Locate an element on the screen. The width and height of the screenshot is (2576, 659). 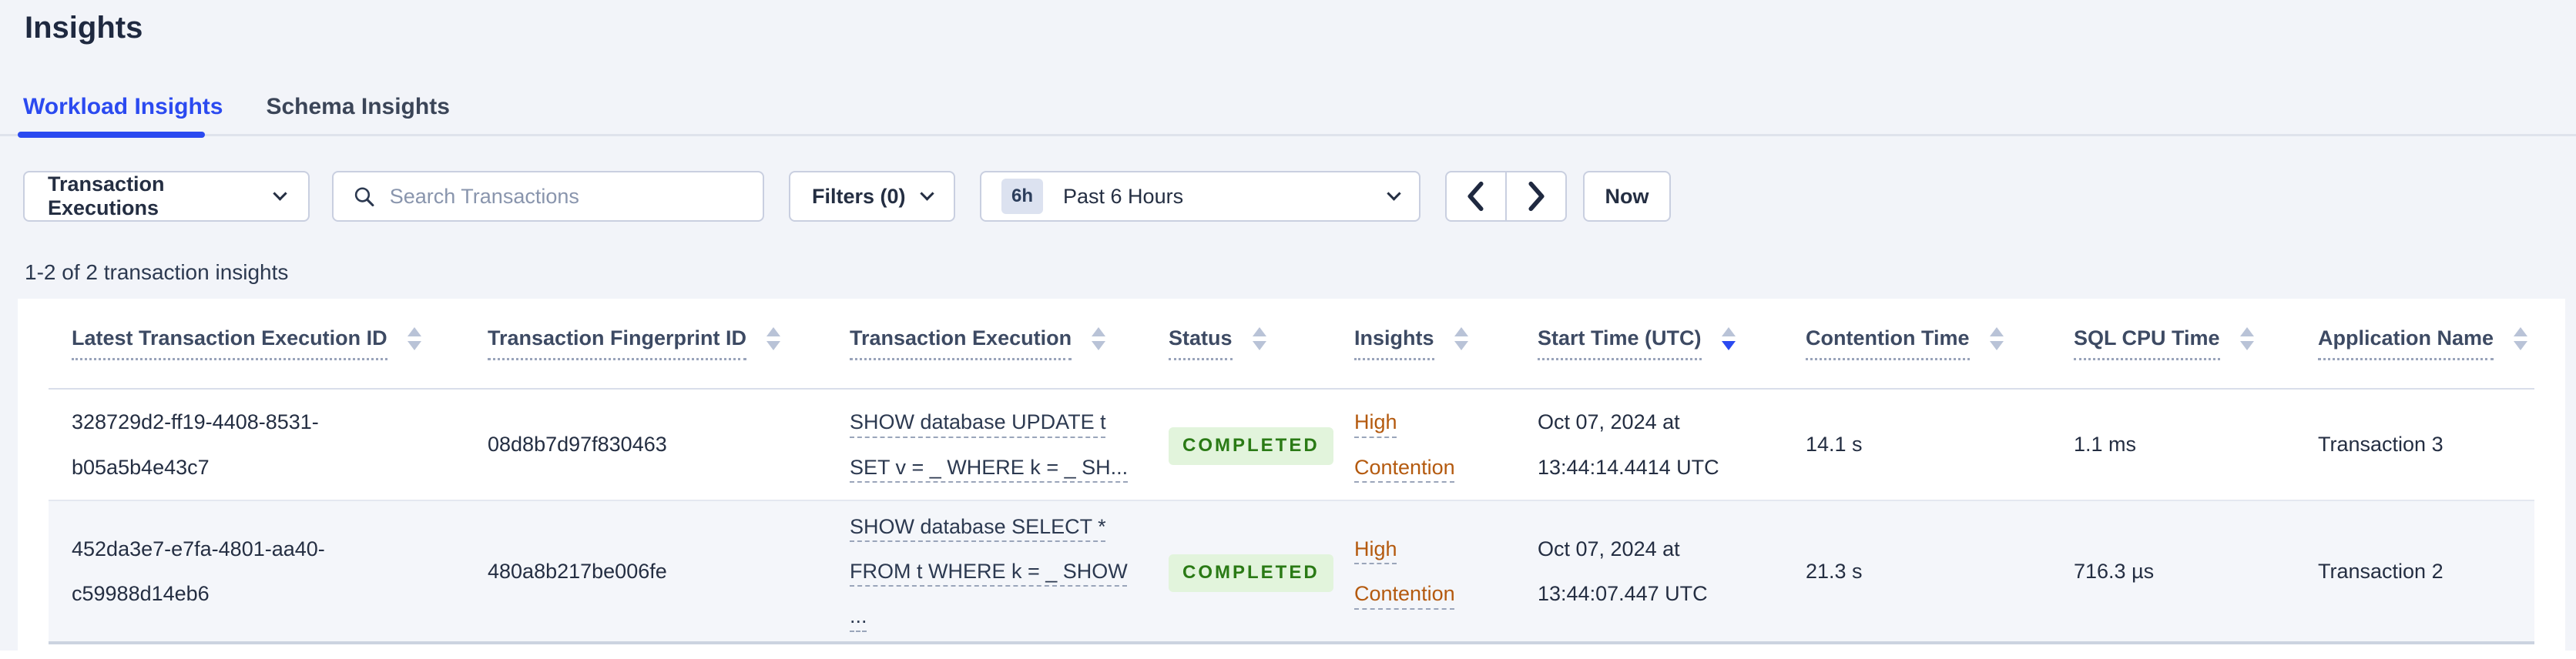
page-title: Insights is located at coordinates (84, 28).